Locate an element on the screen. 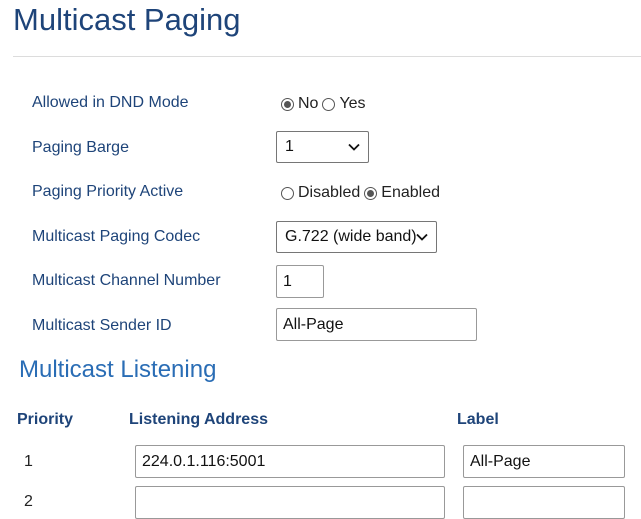  paging-codec-select: G.722 (wide band) is located at coordinates (356, 237).